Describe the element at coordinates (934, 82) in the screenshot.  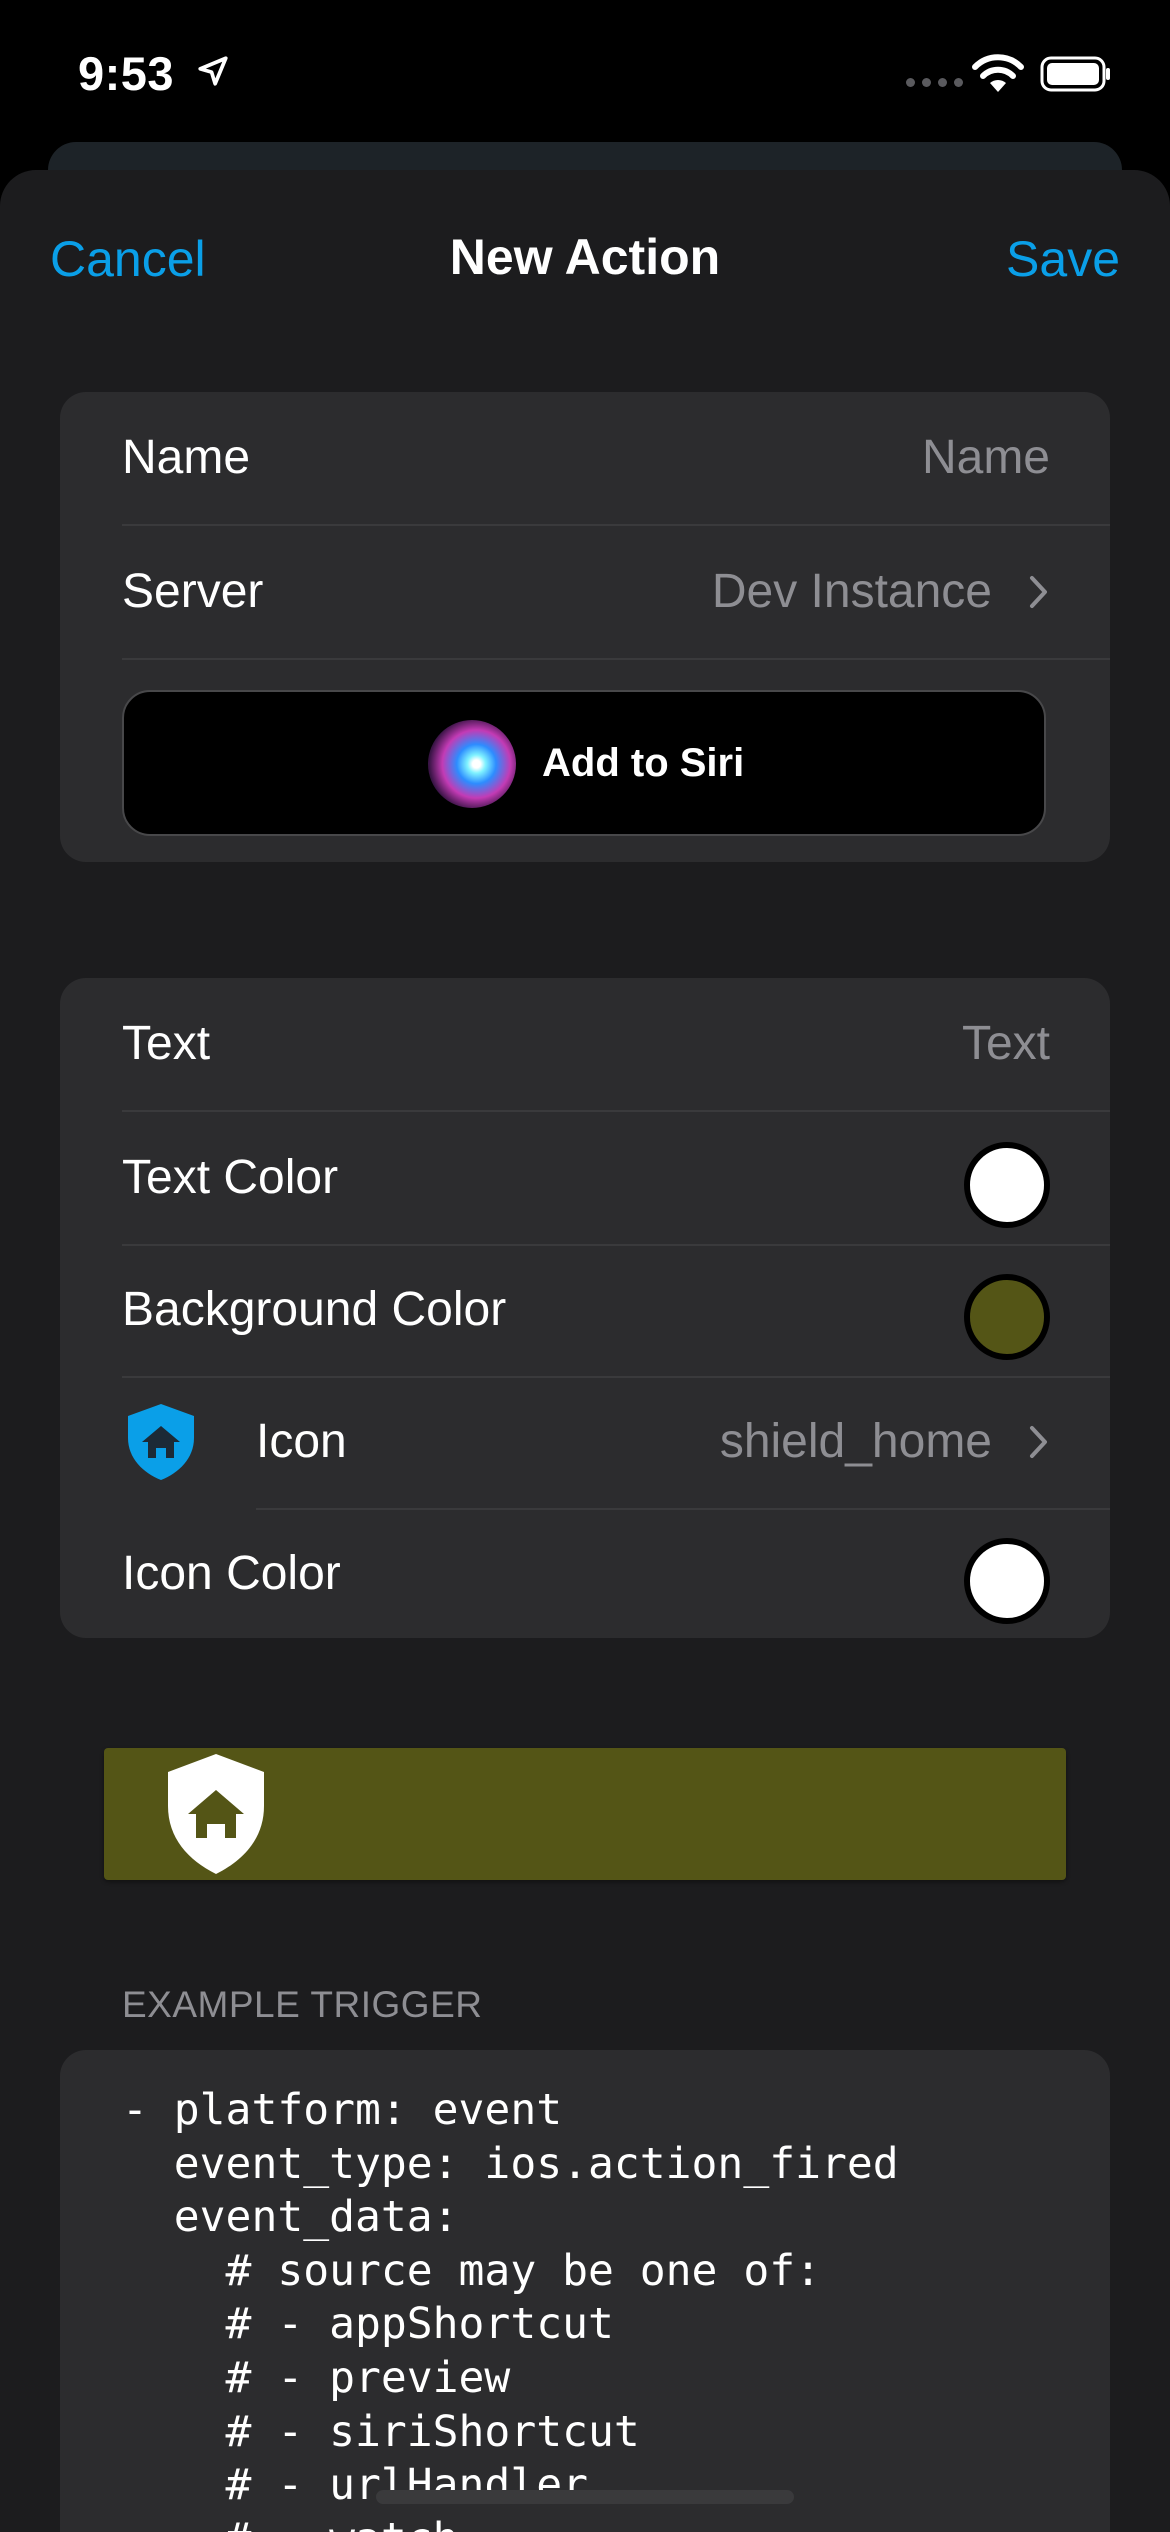
I see `cellular-signal-icon` at that location.